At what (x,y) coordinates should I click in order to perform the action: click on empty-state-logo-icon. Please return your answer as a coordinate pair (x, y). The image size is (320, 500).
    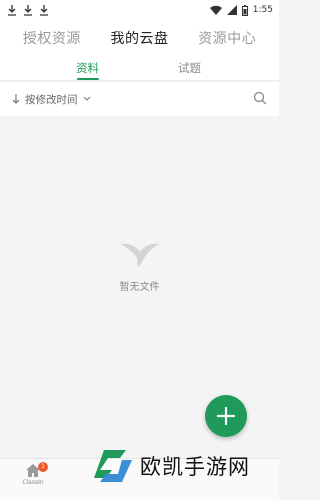
    Looking at the image, I should click on (139, 255).